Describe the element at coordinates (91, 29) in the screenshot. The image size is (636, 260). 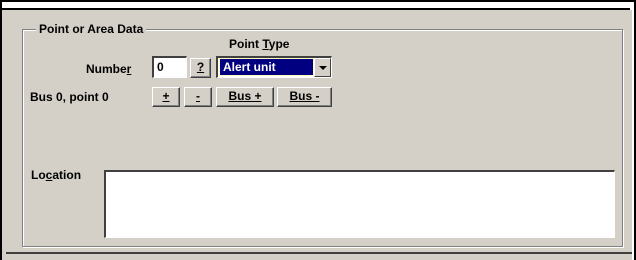
I see `groupbox-title: Point or Area Data` at that location.